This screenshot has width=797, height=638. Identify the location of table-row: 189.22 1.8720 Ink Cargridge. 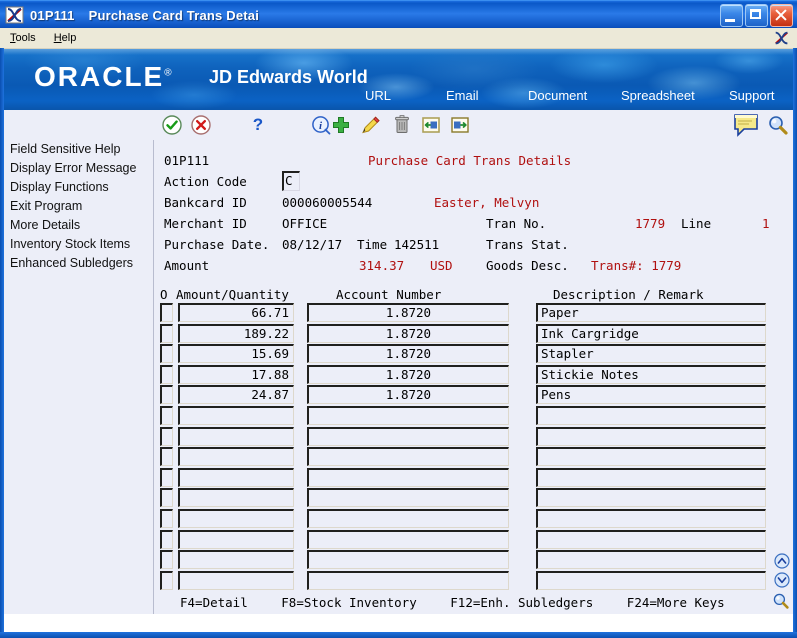
(474, 334).